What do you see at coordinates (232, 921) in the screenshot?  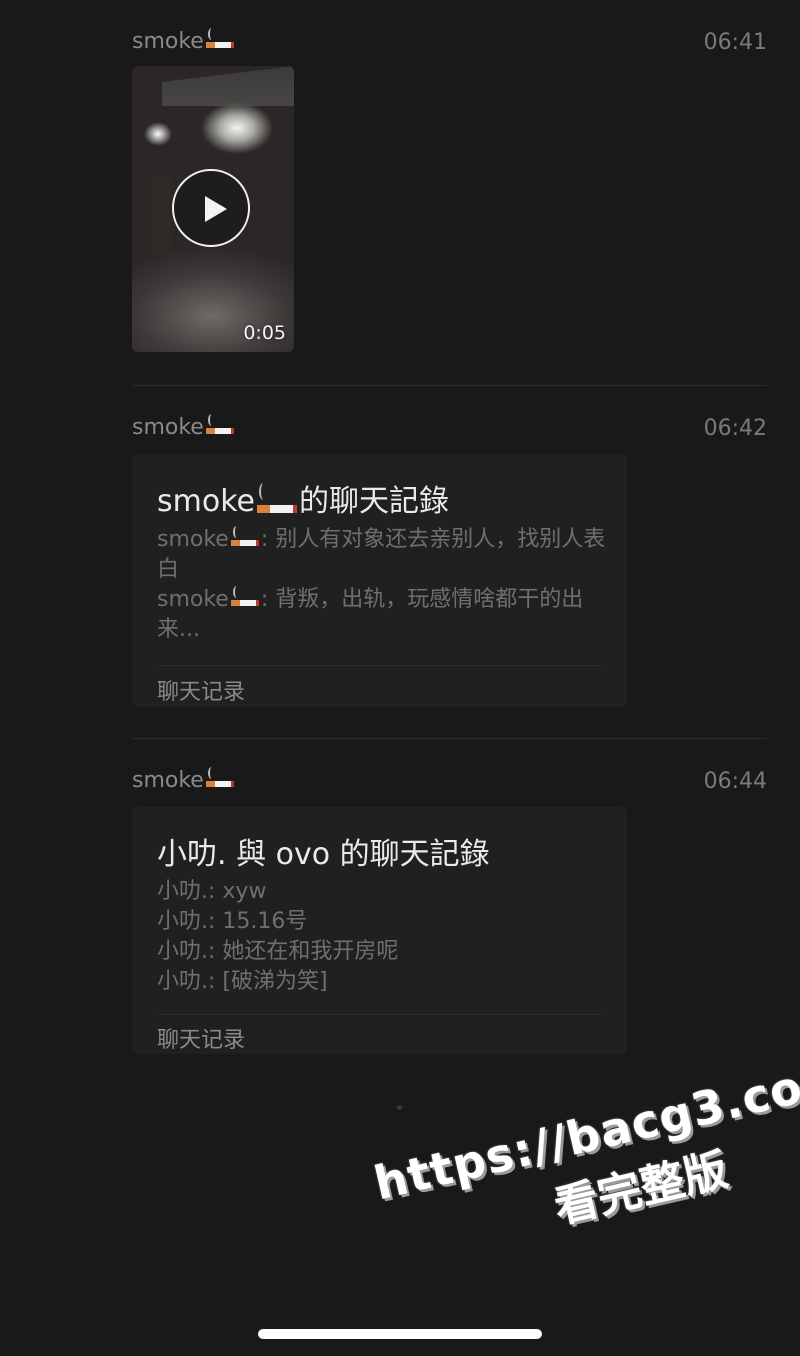 I see `preview-line: 小叻.: 15.16号` at bounding box center [232, 921].